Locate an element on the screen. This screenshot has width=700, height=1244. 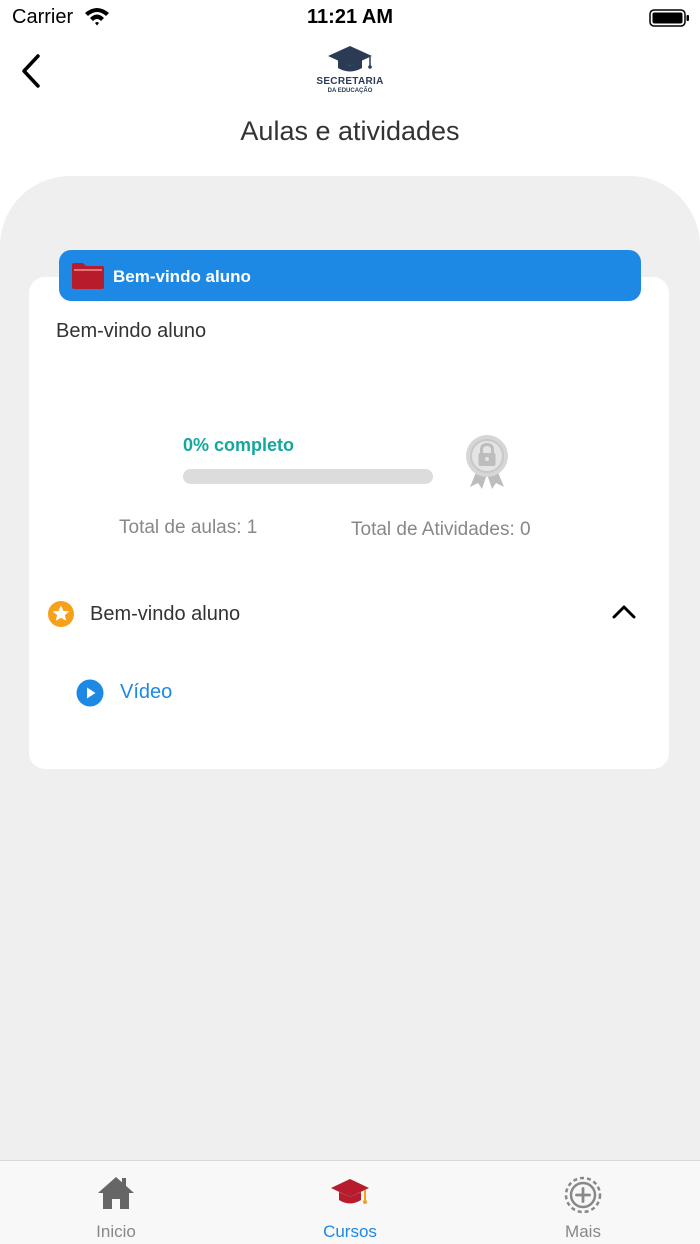
total-lessons: Total de aulas: 1 is located at coordinates (188, 527).